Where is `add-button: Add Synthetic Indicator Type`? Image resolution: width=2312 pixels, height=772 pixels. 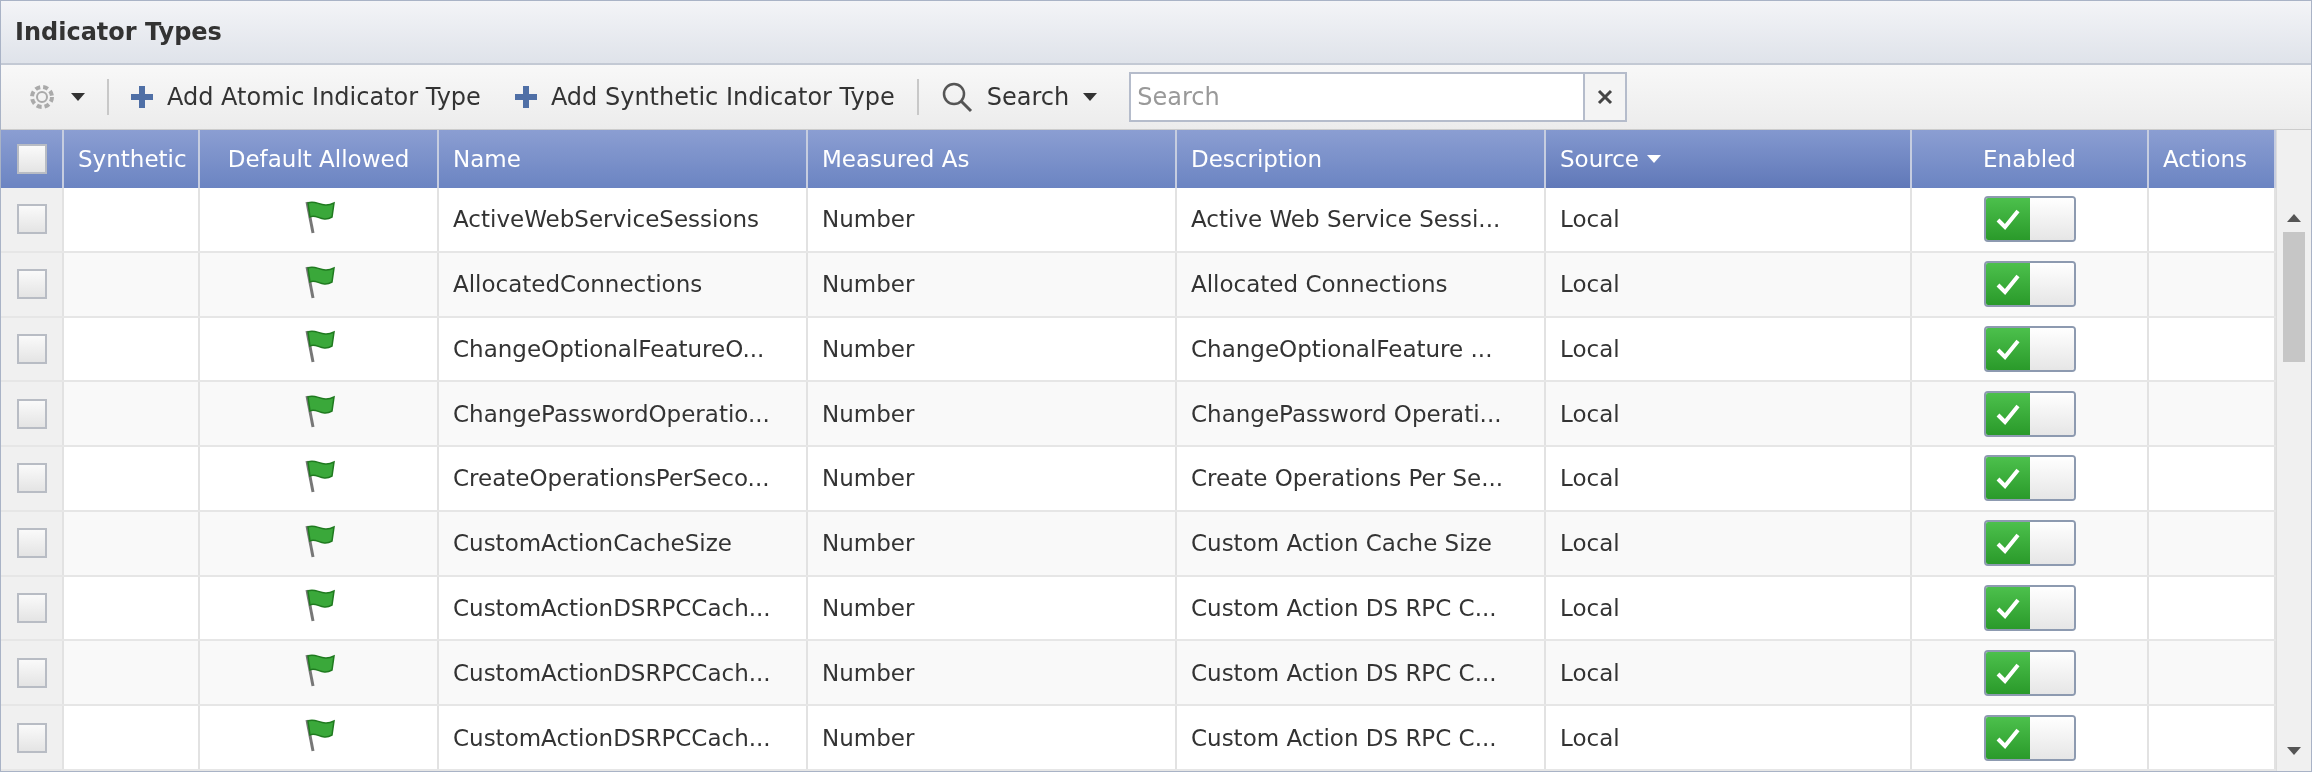
add-button: Add Synthetic Indicator Type is located at coordinates (704, 97).